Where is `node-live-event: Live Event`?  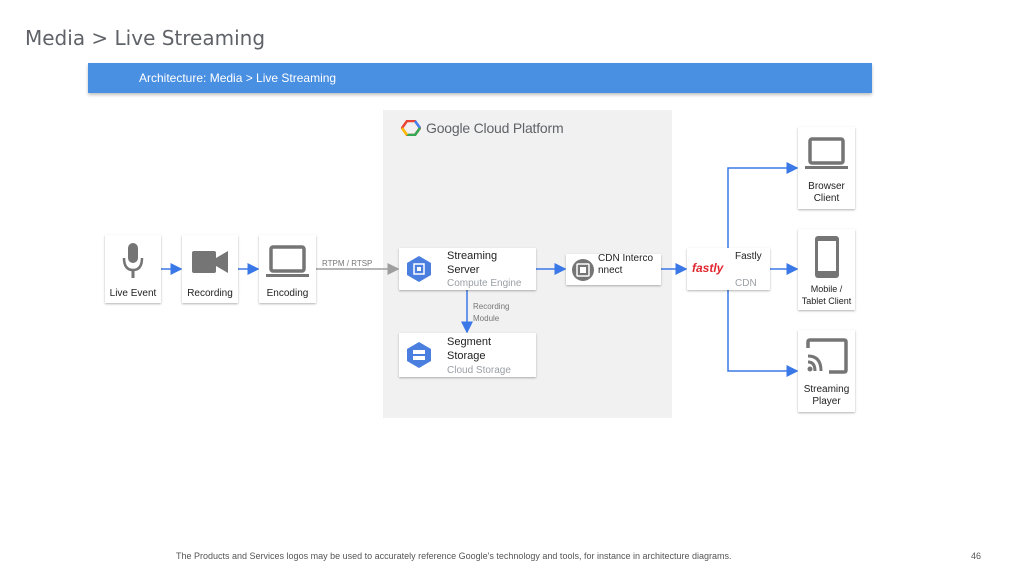
node-live-event: Live Event is located at coordinates (133, 269).